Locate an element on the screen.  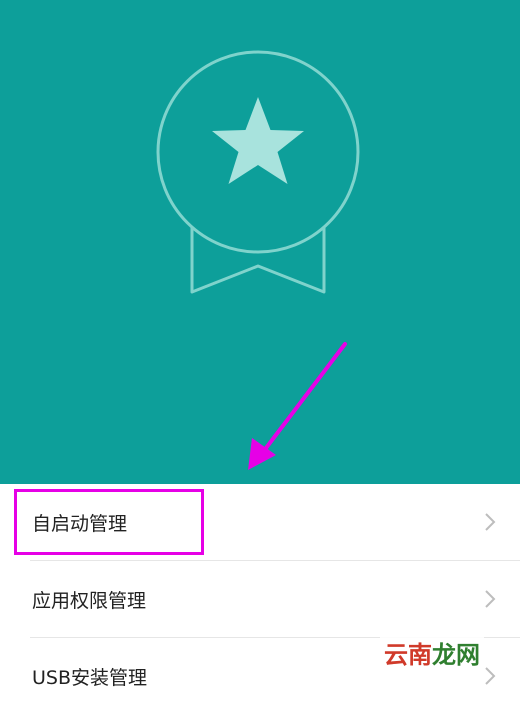
menu-item-app-permissions: 应用权限管理 is located at coordinates (260, 599).